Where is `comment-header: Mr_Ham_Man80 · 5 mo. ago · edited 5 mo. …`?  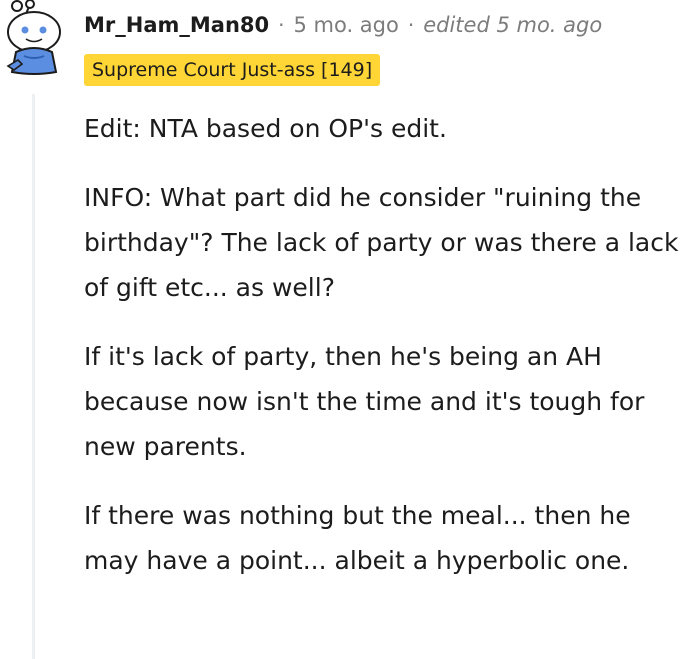
comment-header: Mr_Ham_Man80 · 5 mo. ago · edited 5 mo. … is located at coordinates (343, 25).